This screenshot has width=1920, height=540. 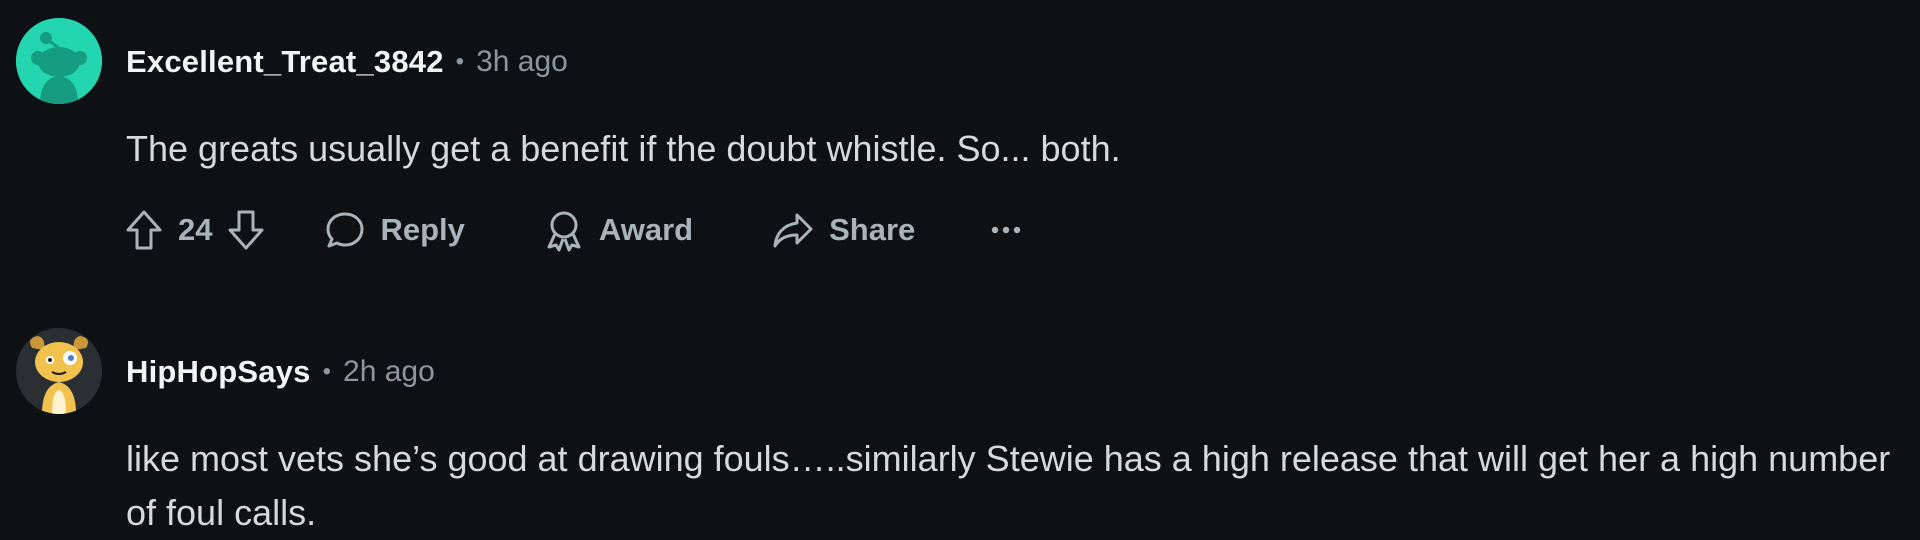 I want to click on award-button: Award, so click(x=618, y=230).